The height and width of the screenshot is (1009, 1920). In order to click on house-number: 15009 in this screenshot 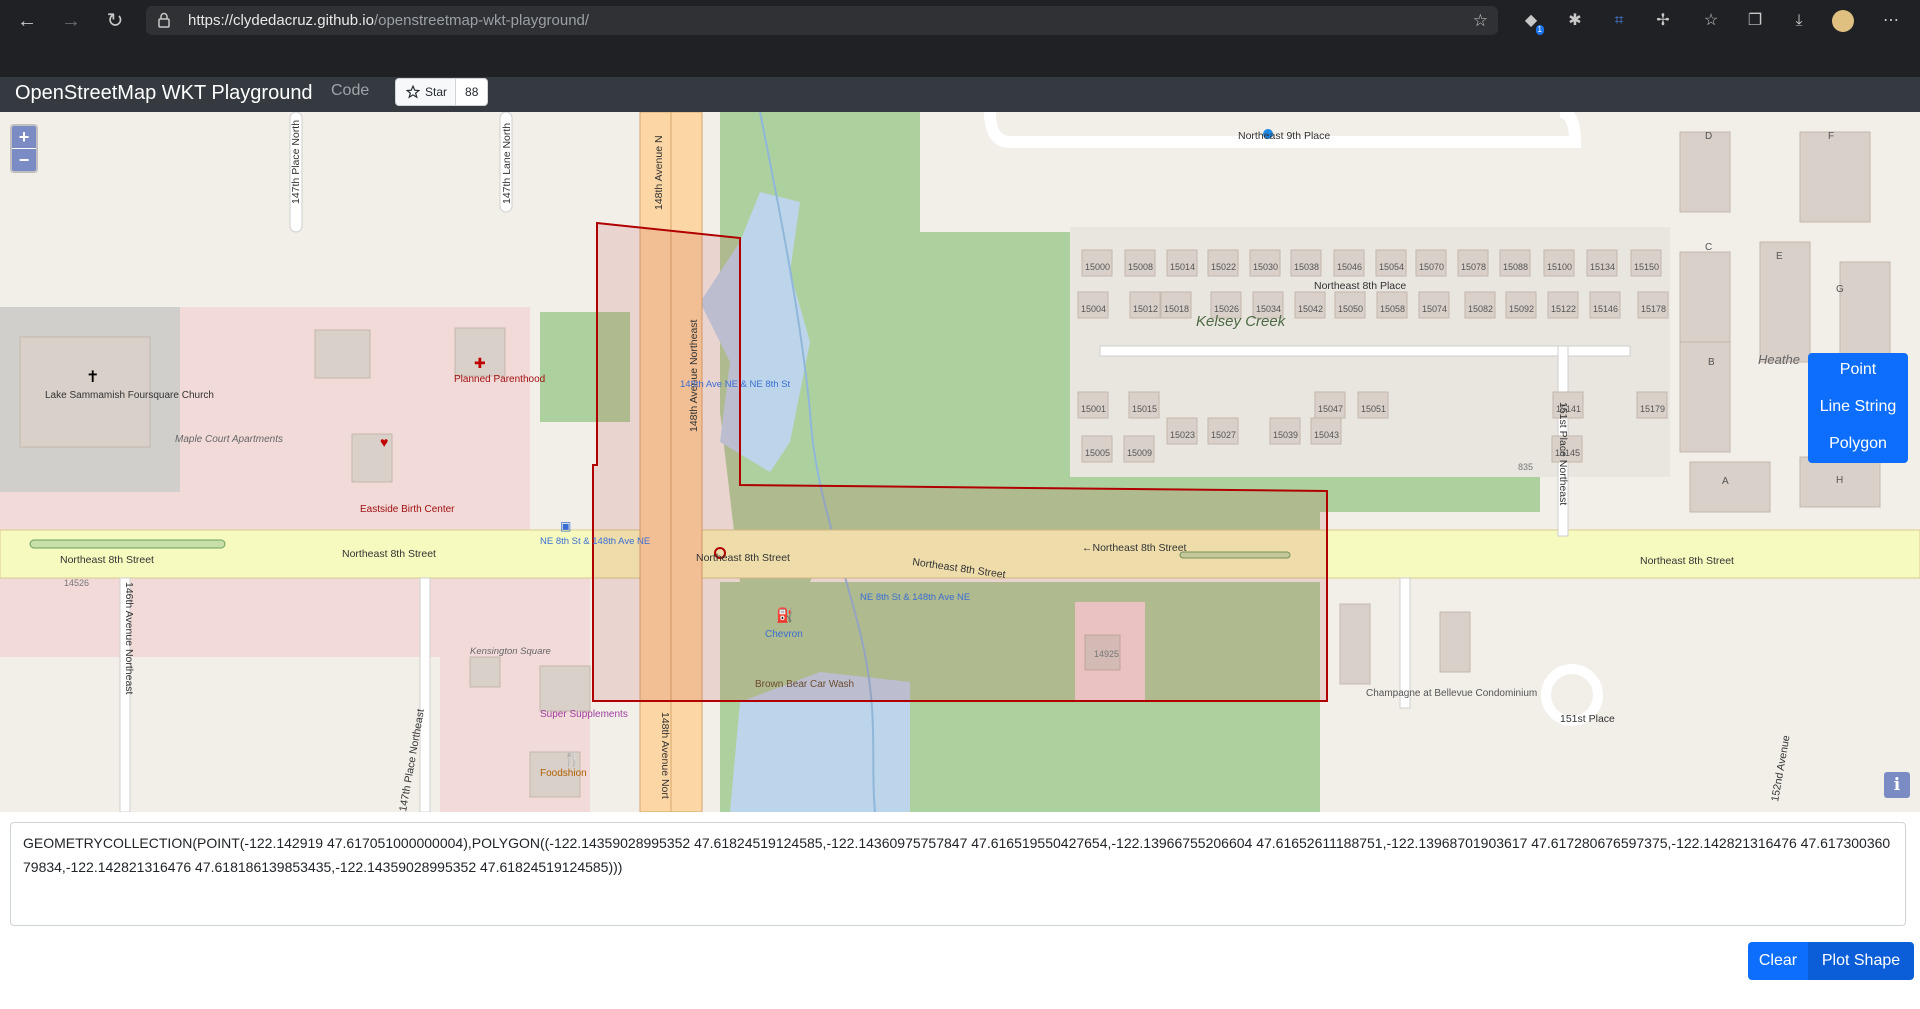, I will do `click(1139, 453)`.